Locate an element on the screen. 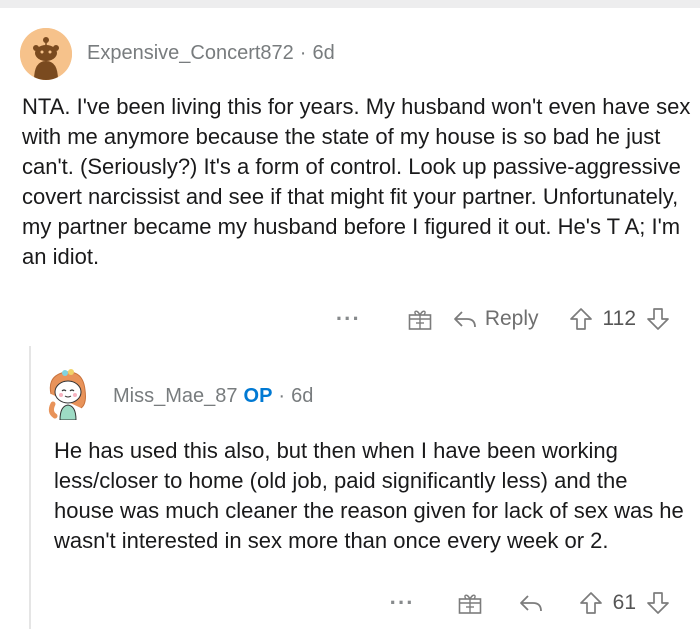 The width and height of the screenshot is (700, 629). vote-controls: 112 is located at coordinates (619, 319).